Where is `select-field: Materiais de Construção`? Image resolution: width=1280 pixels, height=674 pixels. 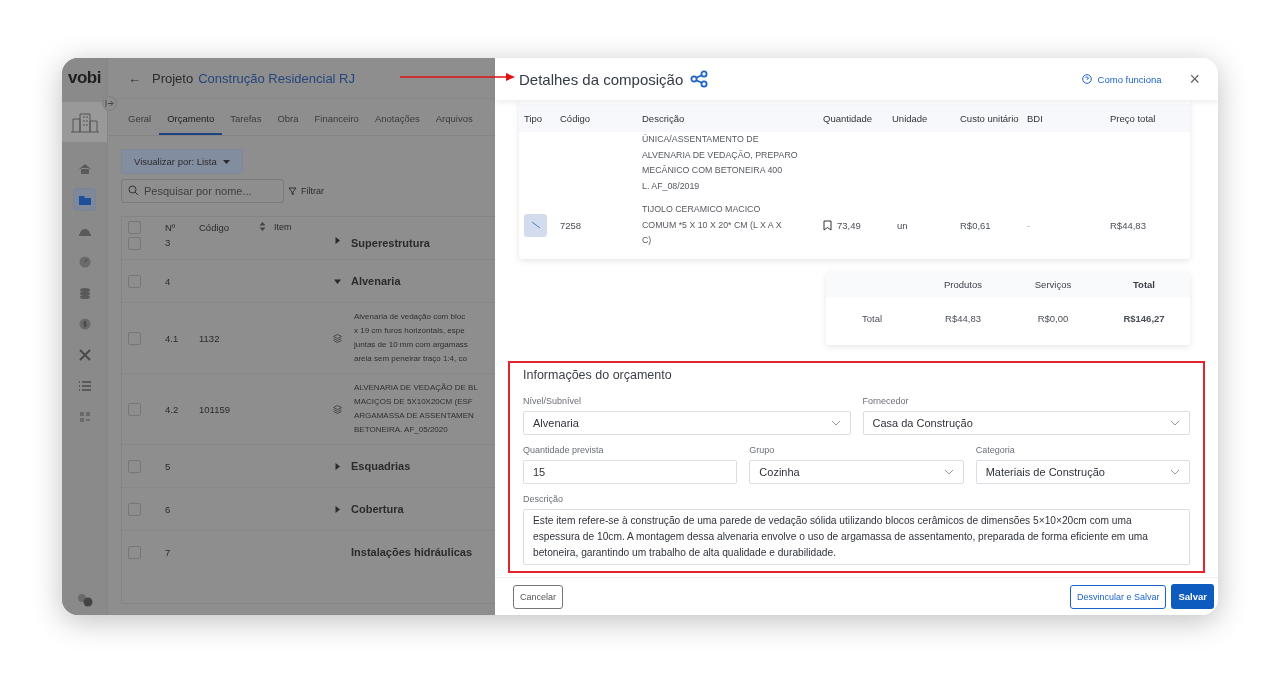 select-field: Materiais de Construção is located at coordinates (1082, 471).